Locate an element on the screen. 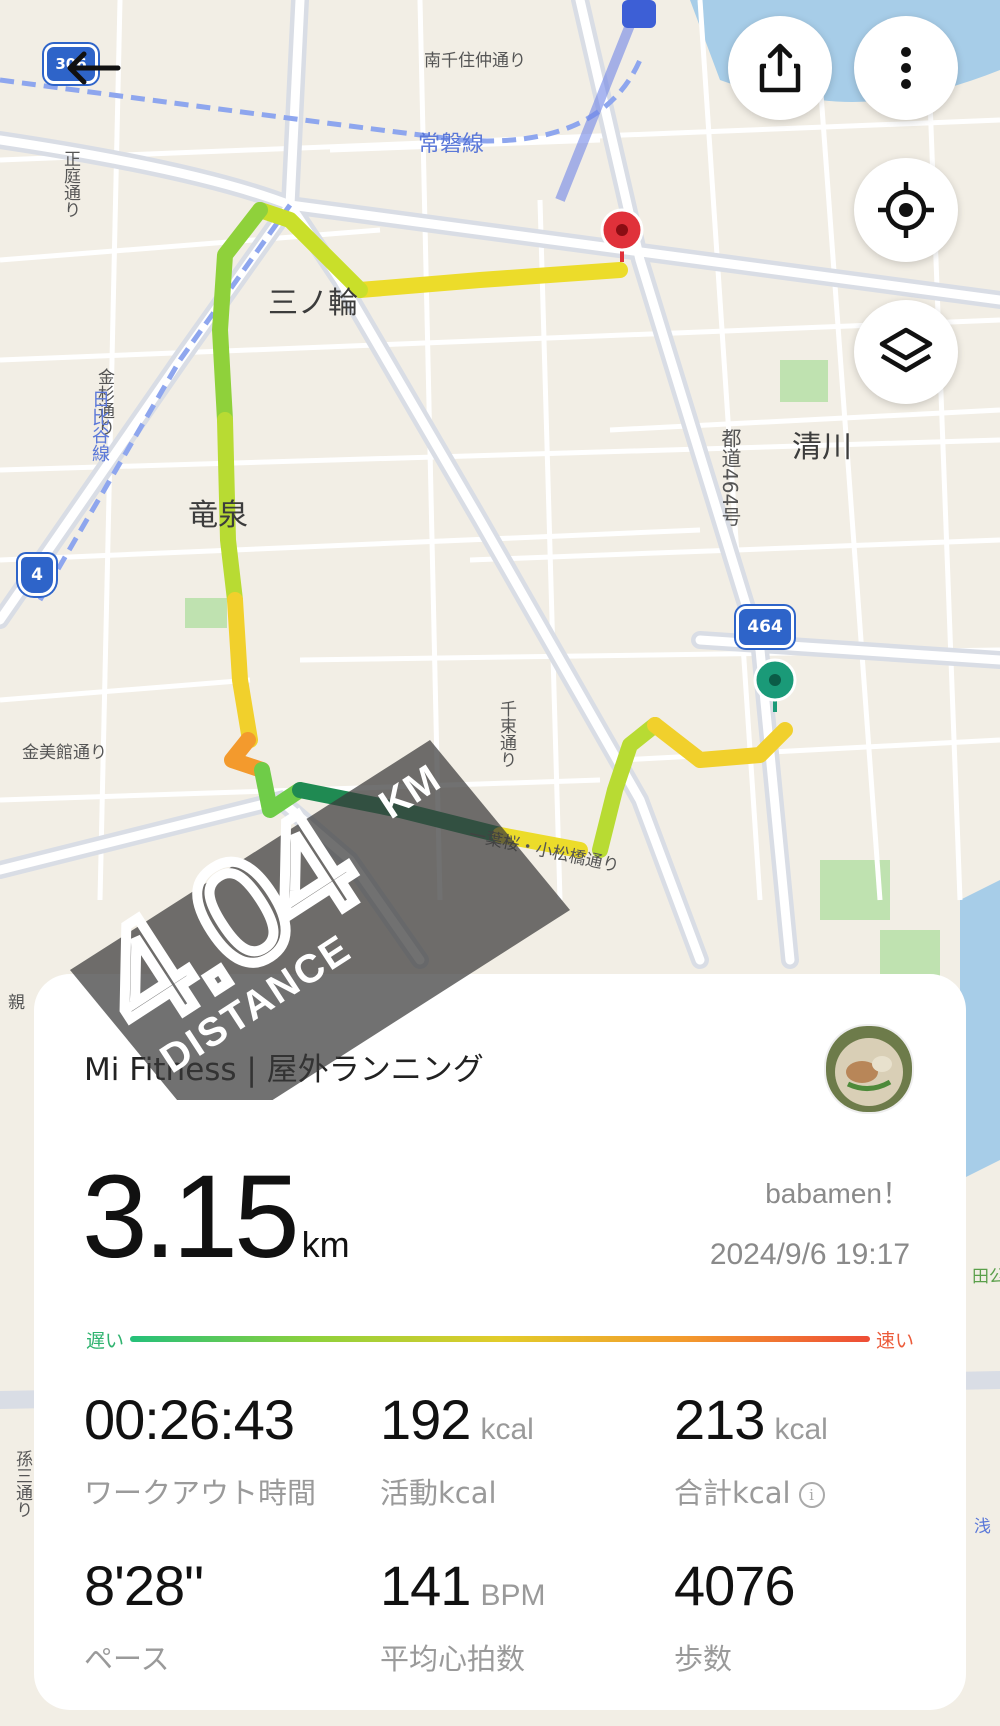 The height and width of the screenshot is (1726, 1000). stat-label: ペース is located at coordinates (127, 1659).